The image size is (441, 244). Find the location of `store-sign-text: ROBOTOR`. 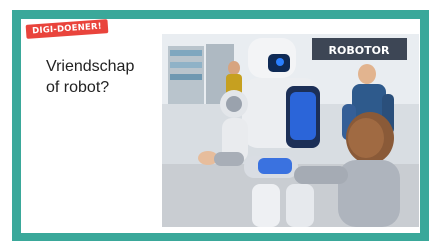

store-sign-text: ROBOTOR is located at coordinates (359, 50).